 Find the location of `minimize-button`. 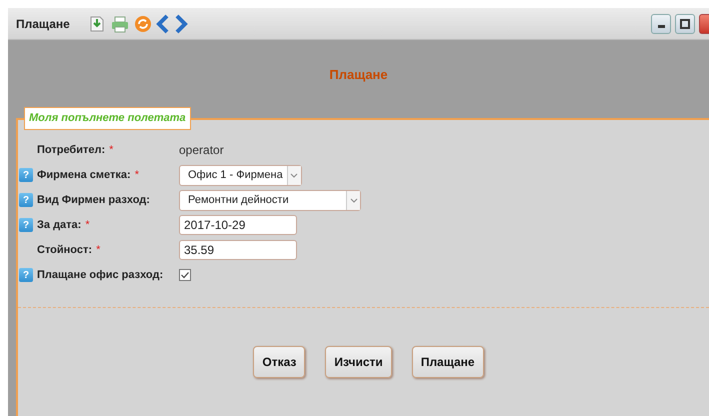

minimize-button is located at coordinates (661, 24).